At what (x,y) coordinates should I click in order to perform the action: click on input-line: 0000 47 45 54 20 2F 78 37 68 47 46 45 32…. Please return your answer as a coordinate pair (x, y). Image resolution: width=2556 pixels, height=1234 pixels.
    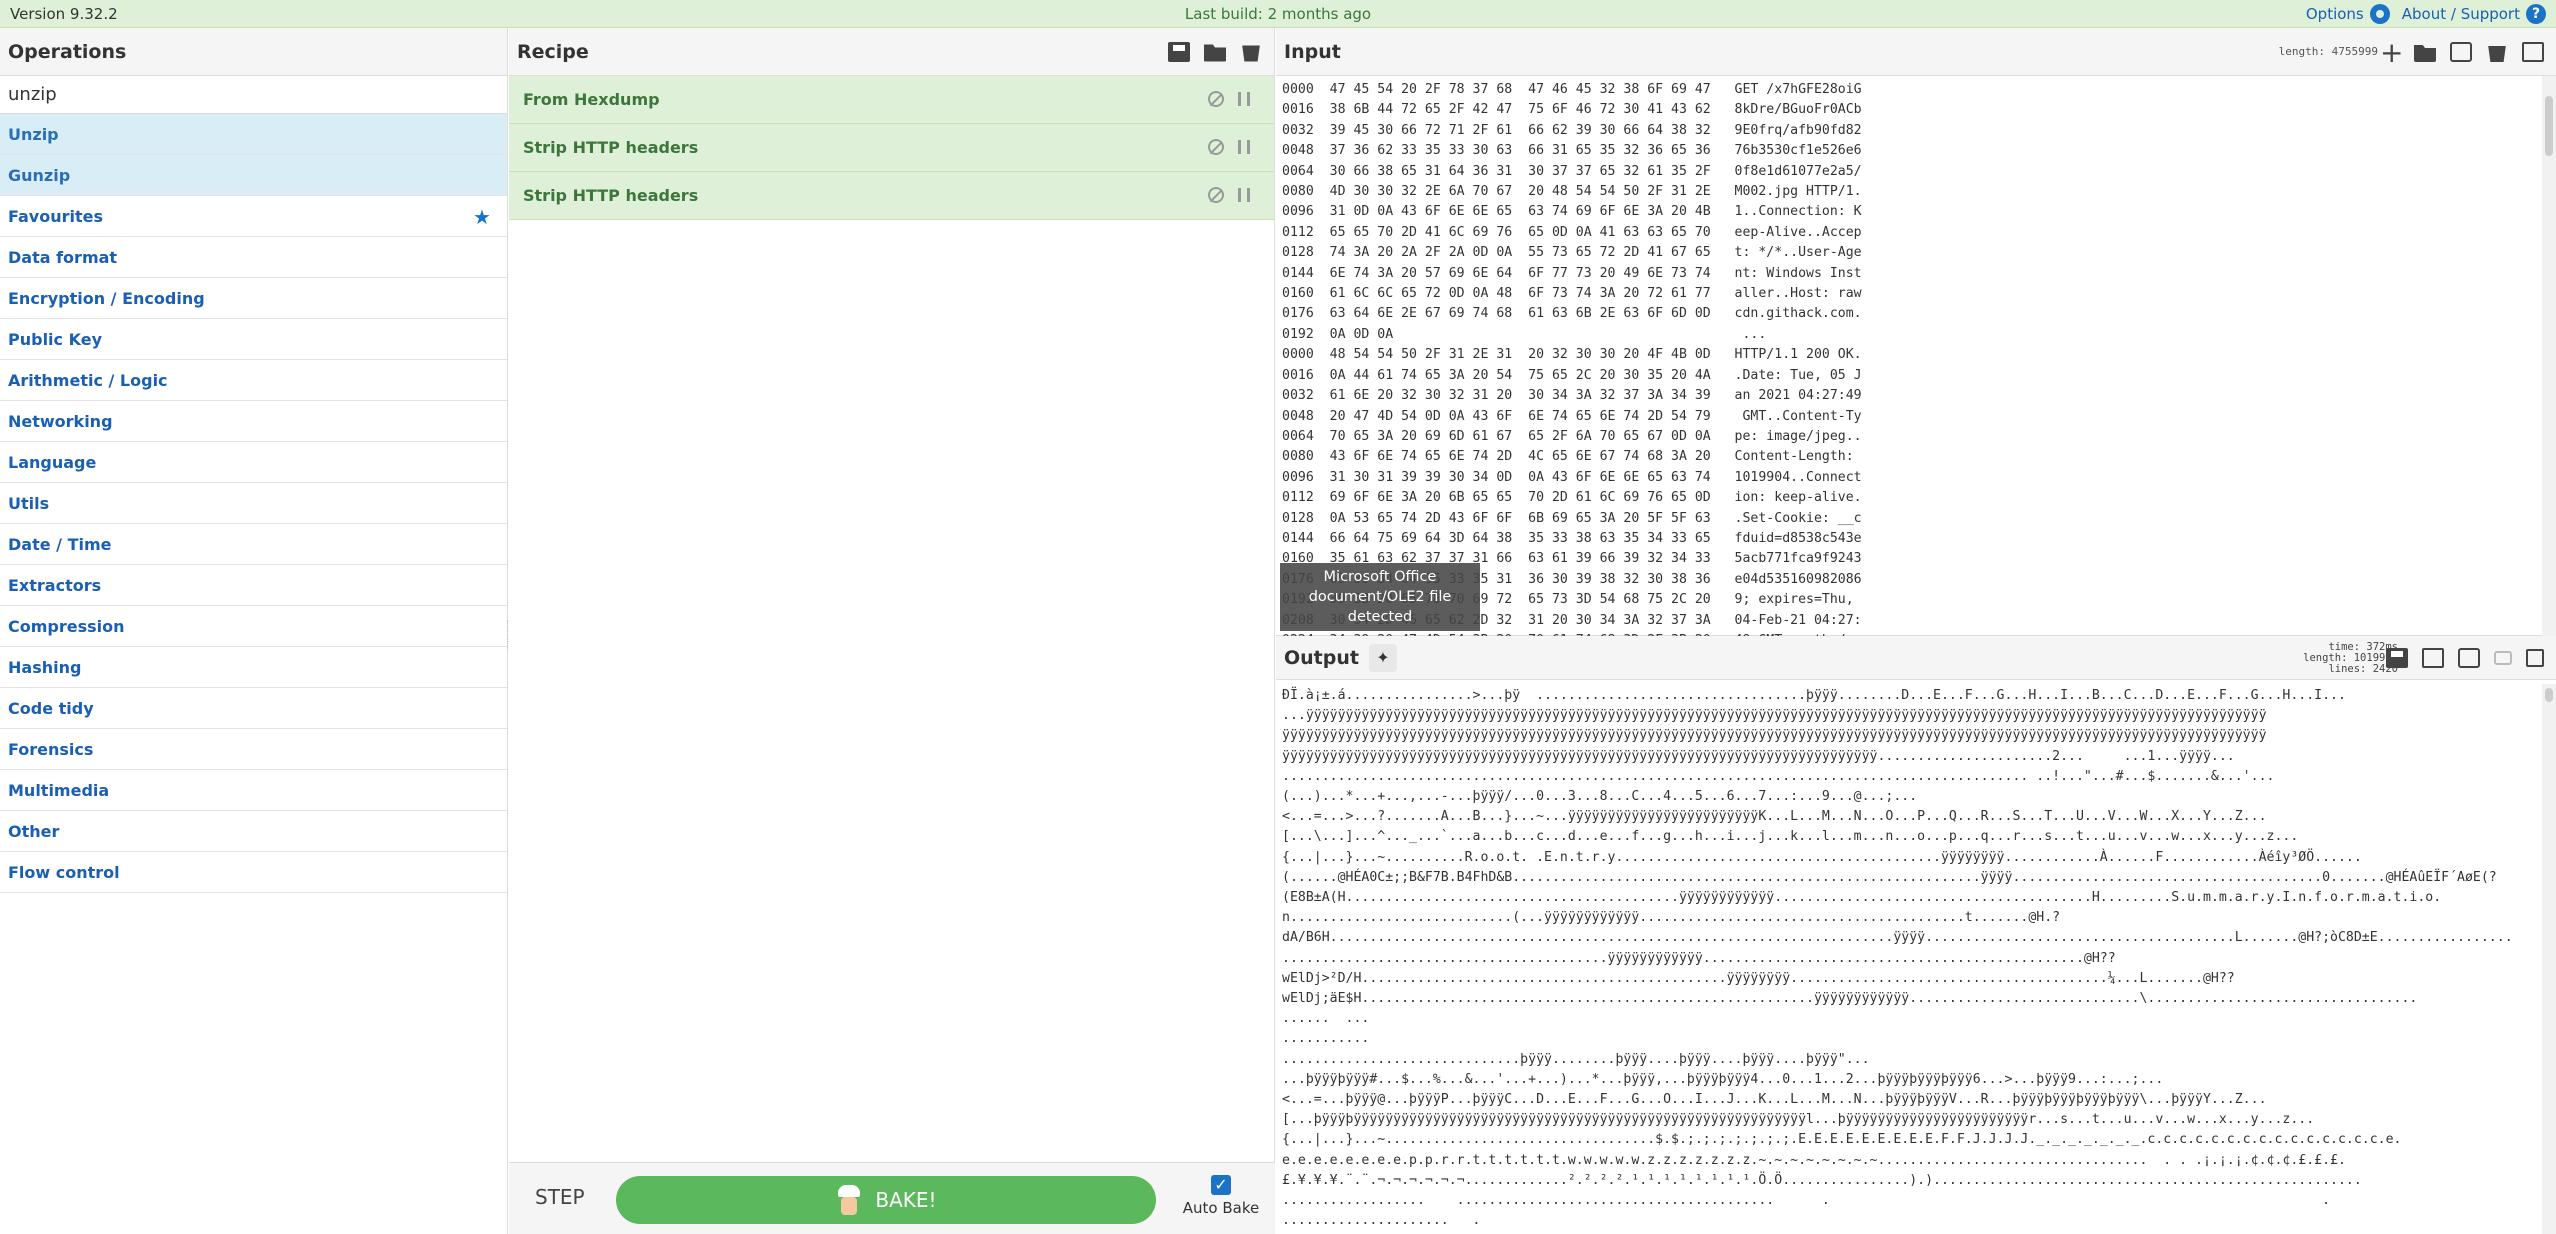
    Looking at the image, I should click on (1572, 89).